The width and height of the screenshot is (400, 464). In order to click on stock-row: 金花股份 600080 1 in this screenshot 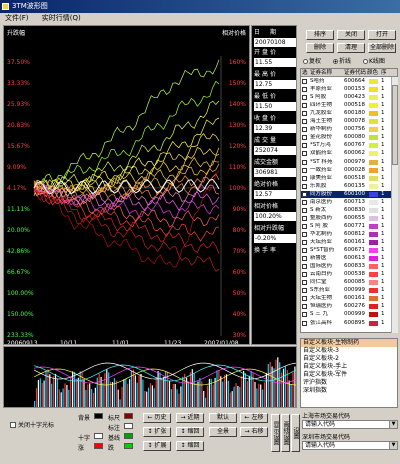, I will do `click(346, 137)`.